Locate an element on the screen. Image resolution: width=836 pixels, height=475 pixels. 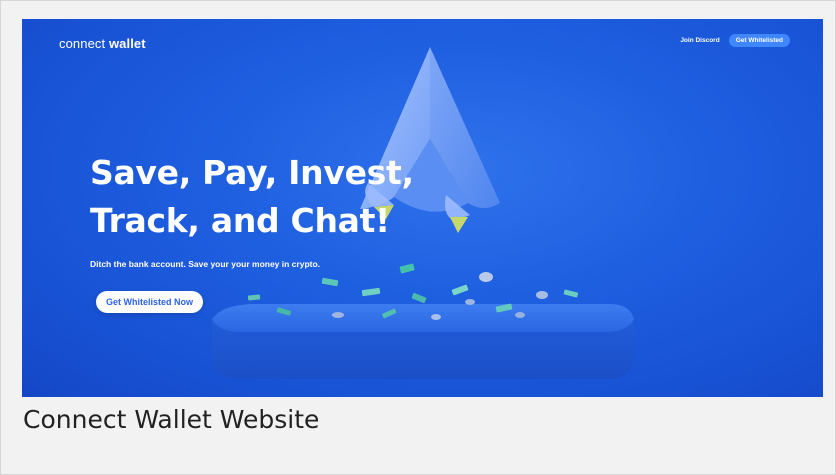
get-whitelisted-now-button: Get Whitelisted Now is located at coordinates (150, 302).